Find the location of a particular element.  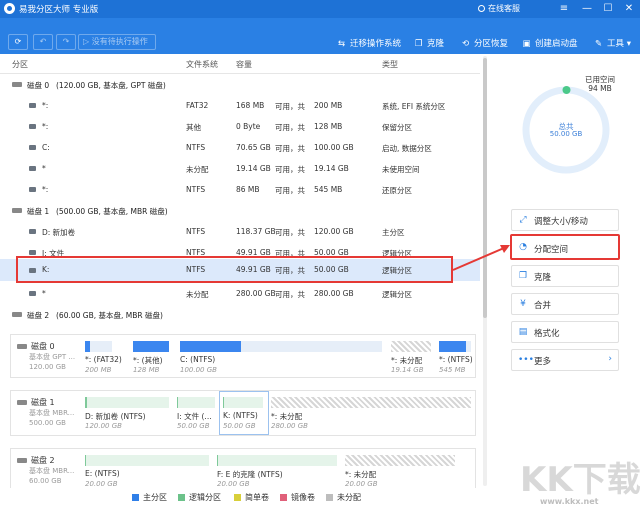

format-button: ▤ 格式化 is located at coordinates (565, 332).